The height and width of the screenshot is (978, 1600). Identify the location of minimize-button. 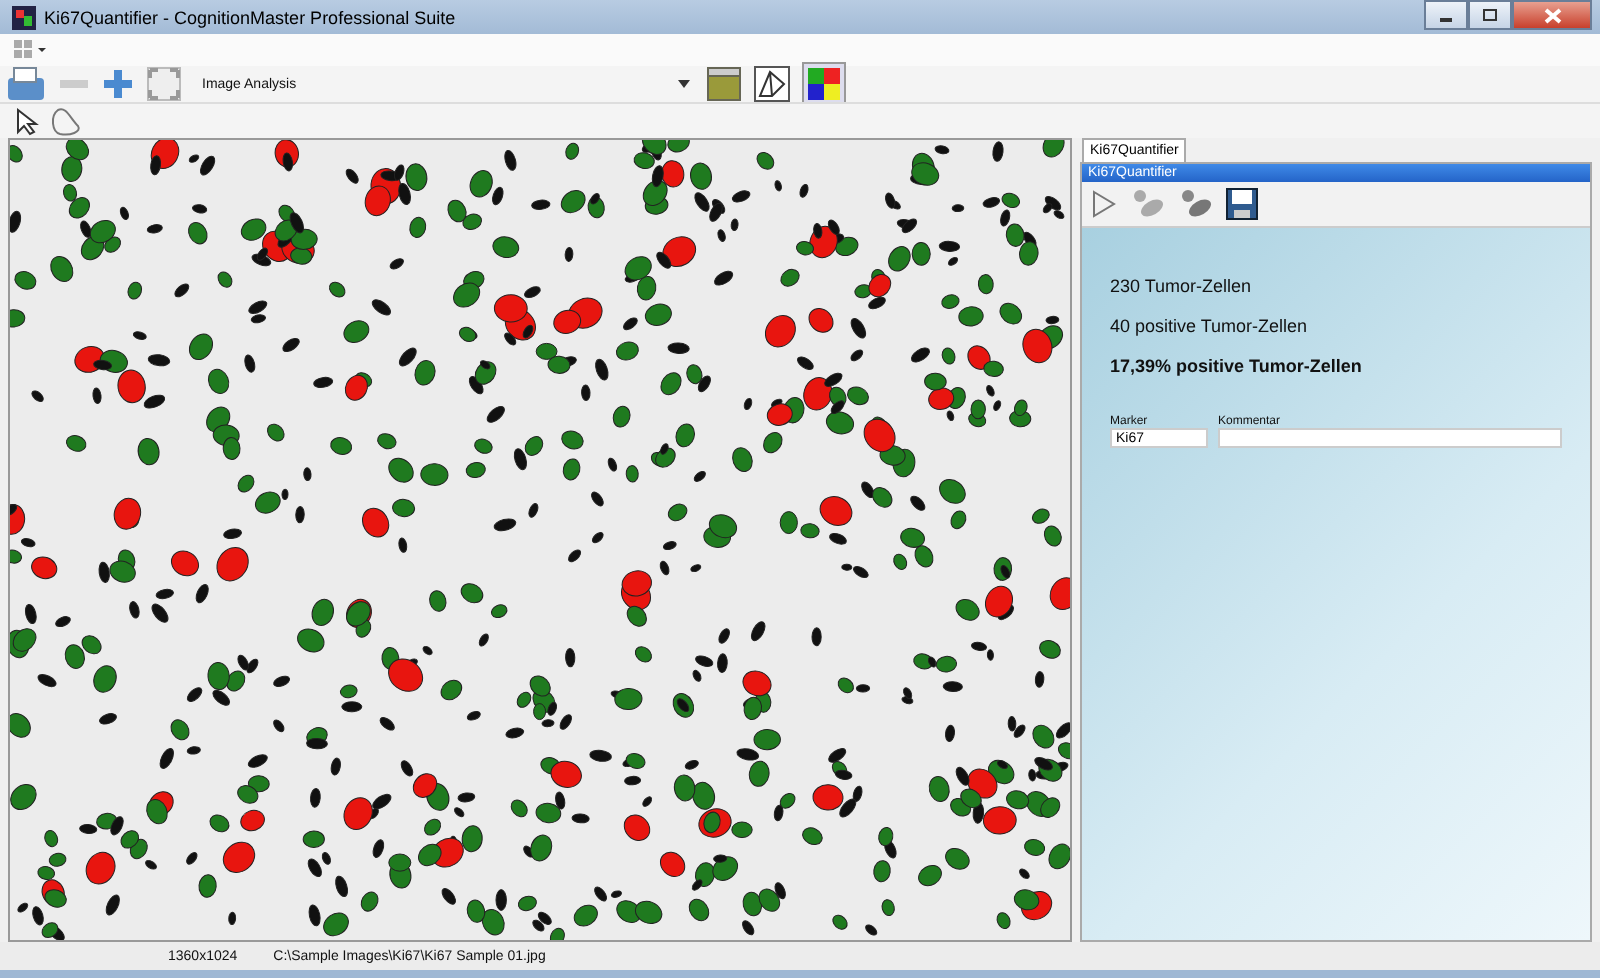
(1446, 15).